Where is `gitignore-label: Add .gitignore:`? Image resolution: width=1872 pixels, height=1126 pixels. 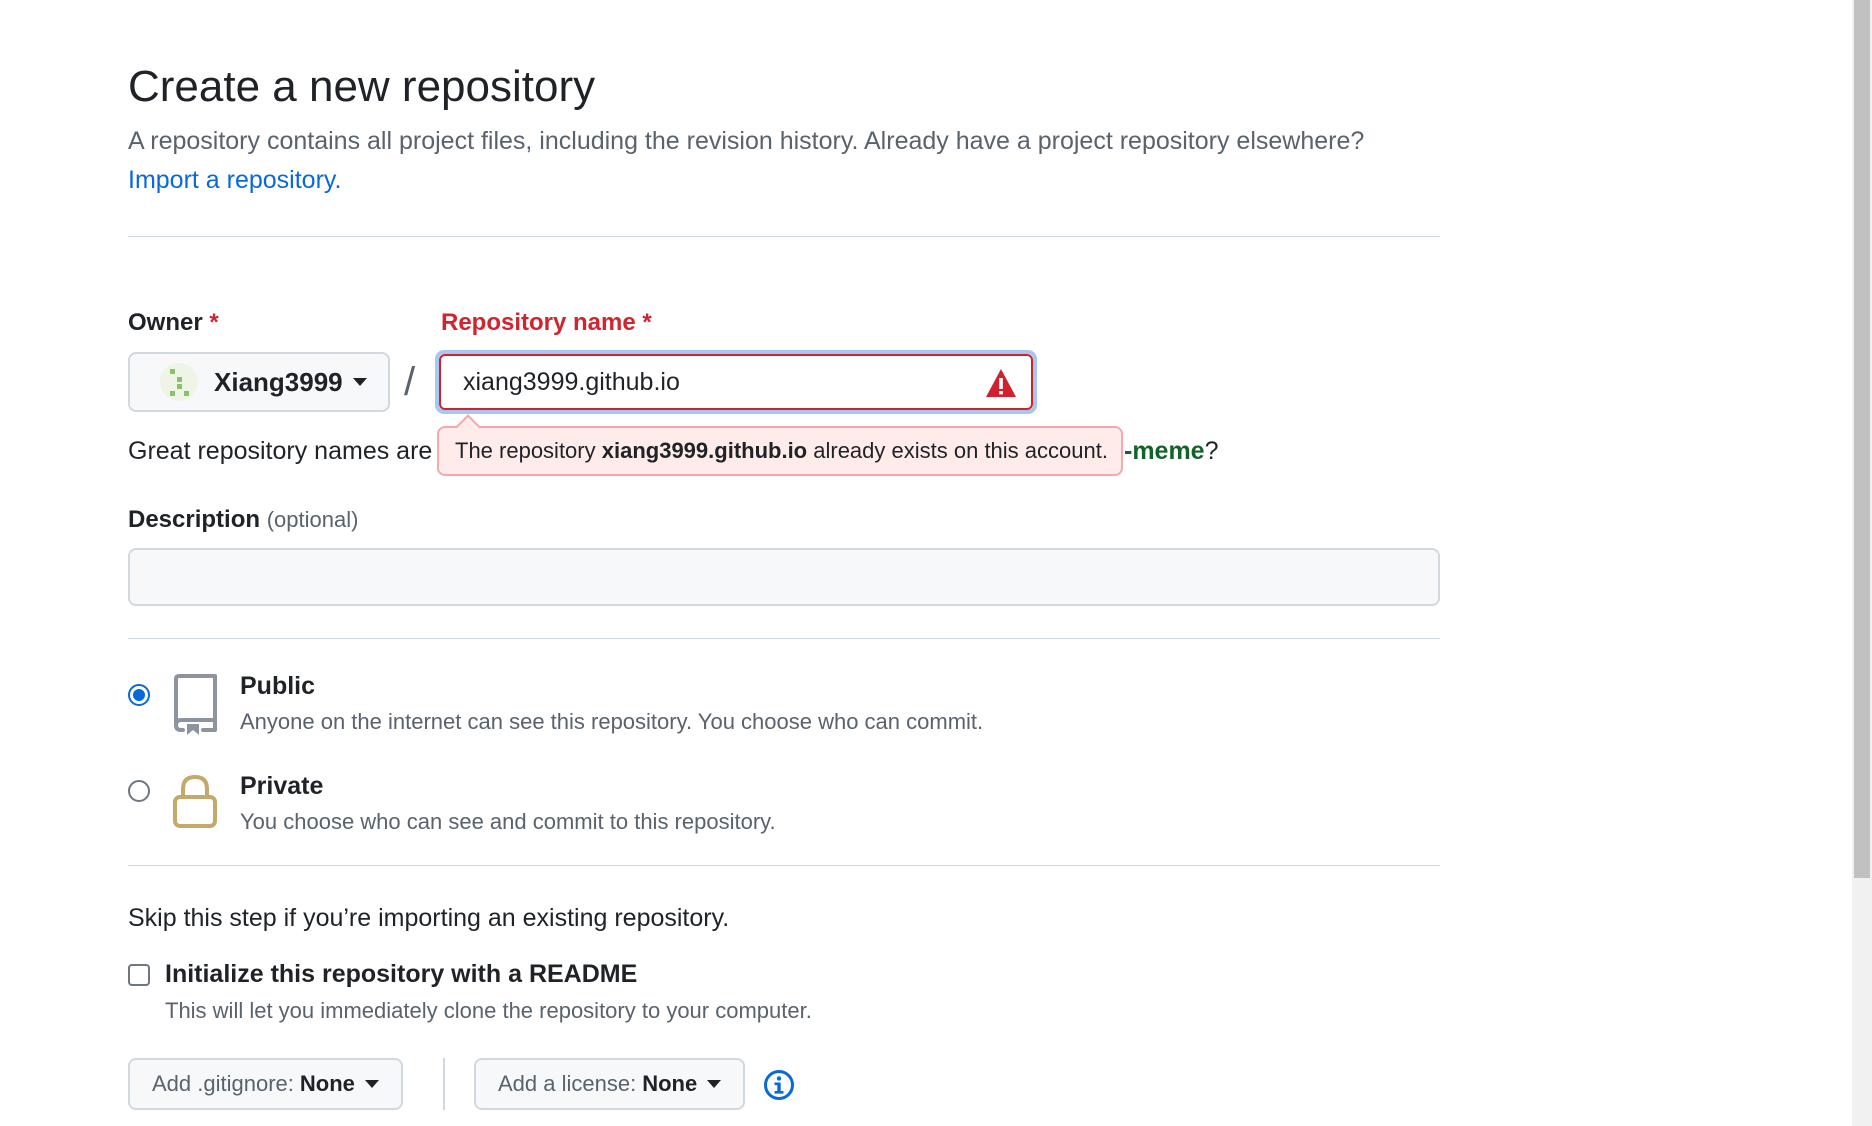 gitignore-label: Add .gitignore: is located at coordinates (223, 1083).